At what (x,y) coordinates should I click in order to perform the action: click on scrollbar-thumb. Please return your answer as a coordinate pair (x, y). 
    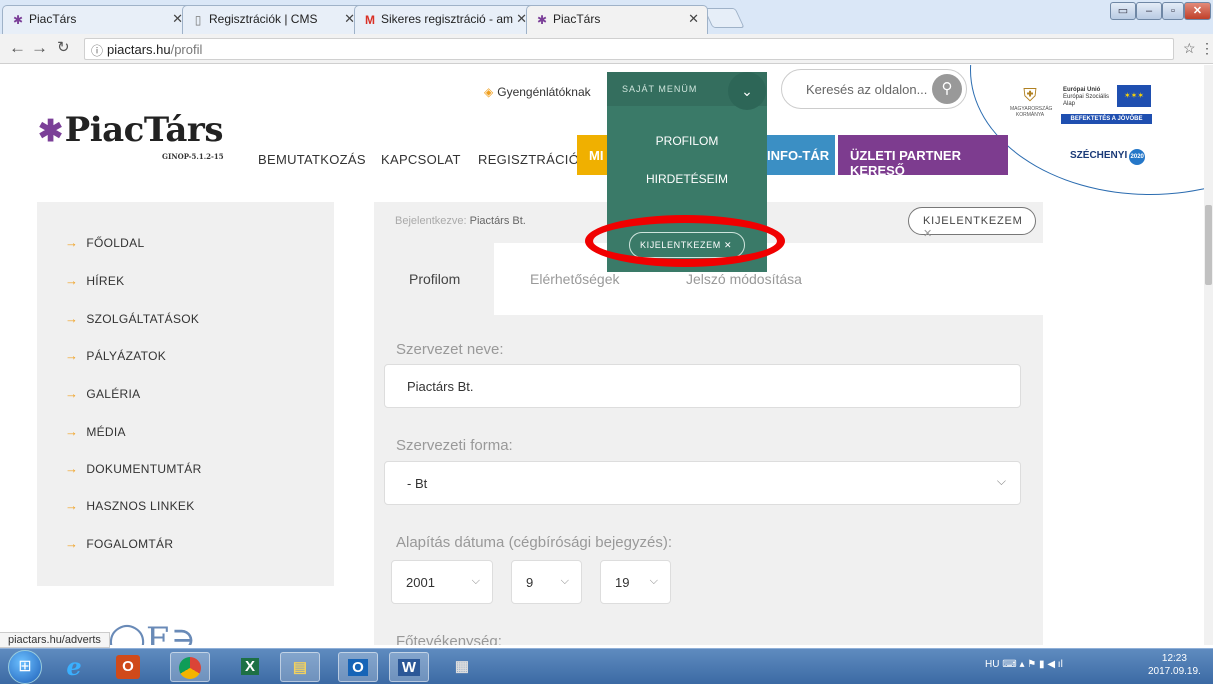
    Looking at the image, I should click on (1208, 245).